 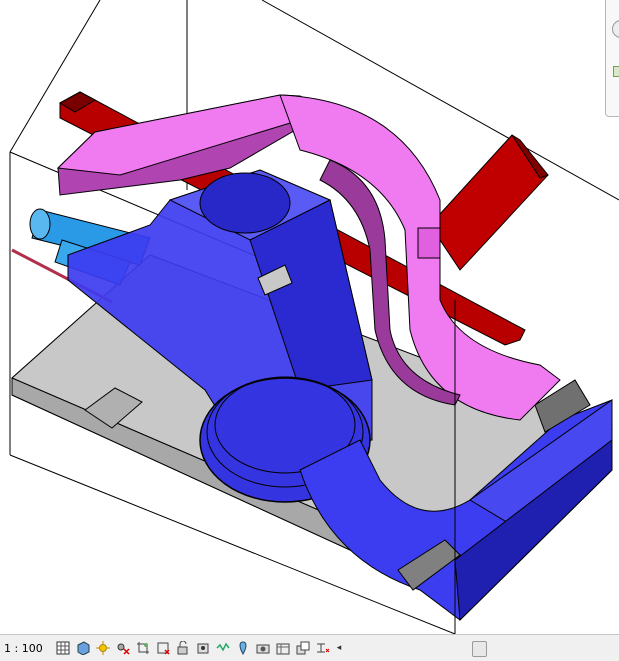 What do you see at coordinates (102, 648) in the screenshot?
I see `sun-path-icon` at bounding box center [102, 648].